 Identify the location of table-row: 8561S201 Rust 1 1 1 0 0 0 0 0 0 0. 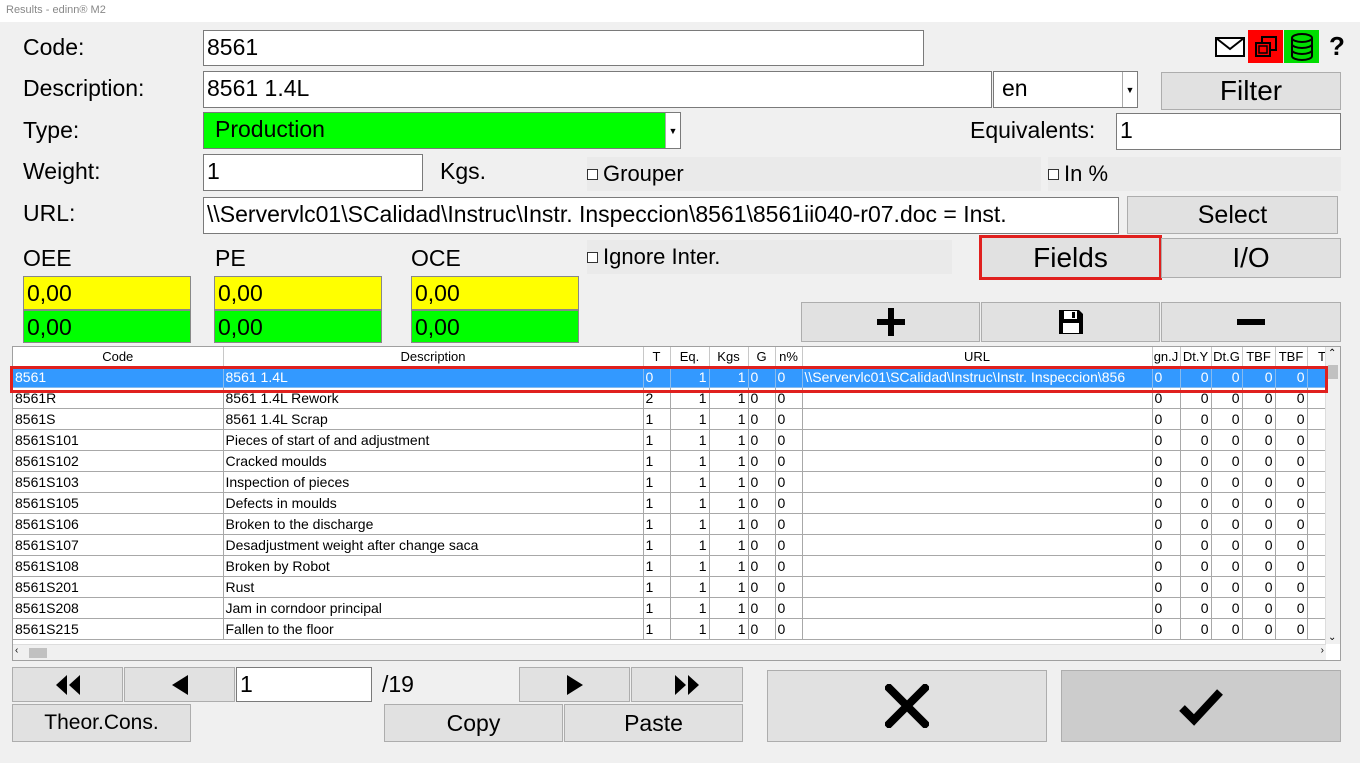
(675, 587).